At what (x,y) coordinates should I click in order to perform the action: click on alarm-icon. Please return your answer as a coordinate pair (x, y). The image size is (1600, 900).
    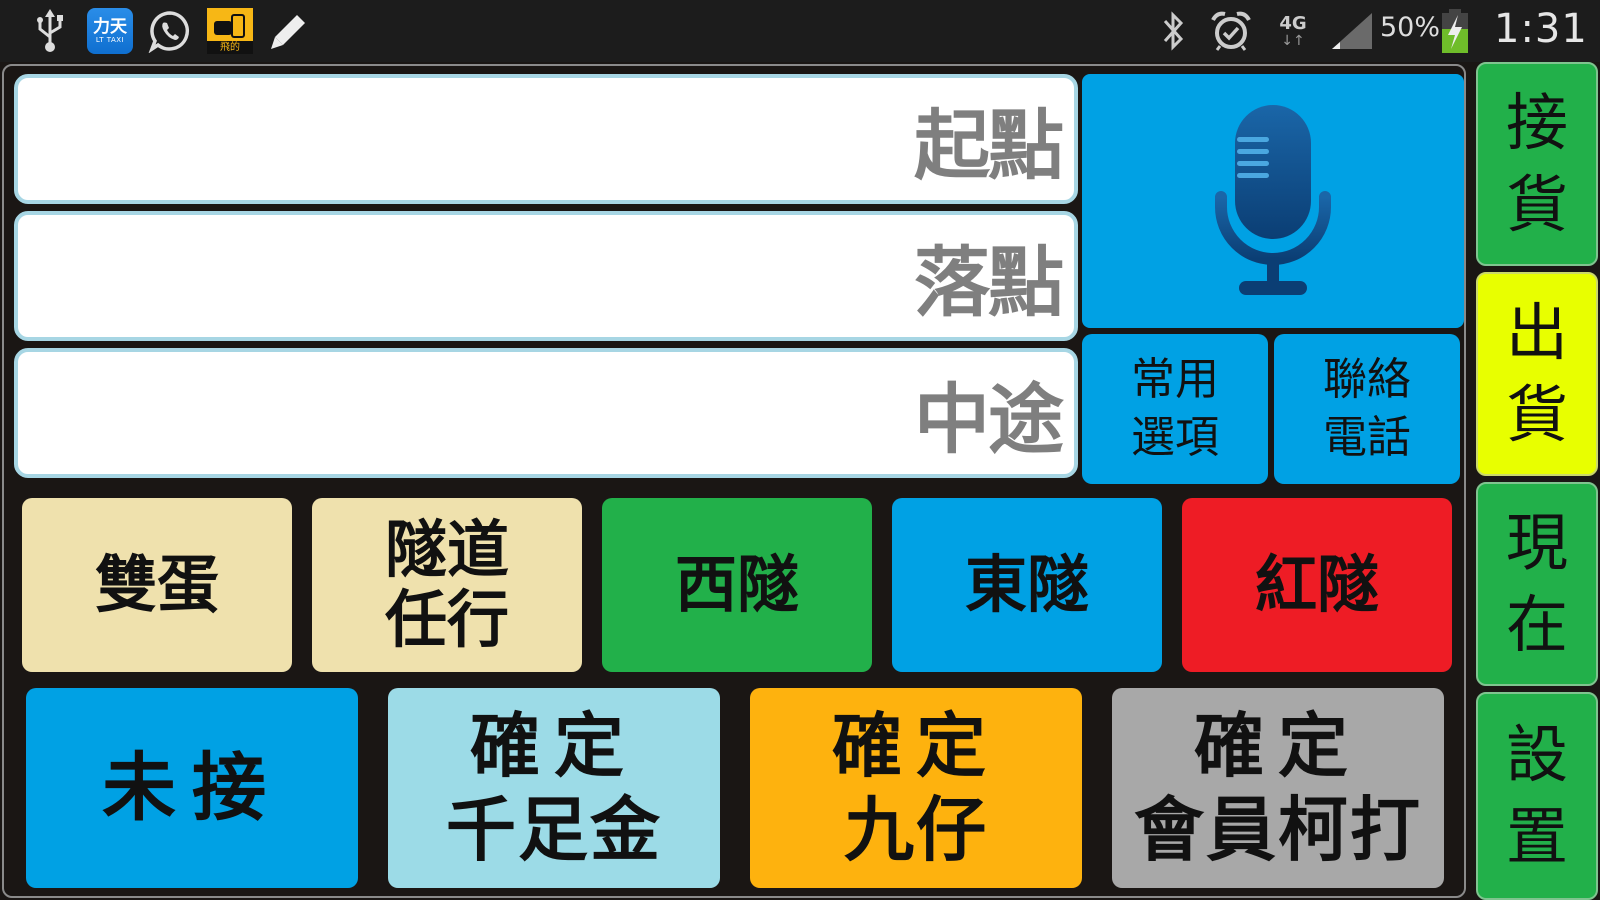
    Looking at the image, I should click on (1231, 31).